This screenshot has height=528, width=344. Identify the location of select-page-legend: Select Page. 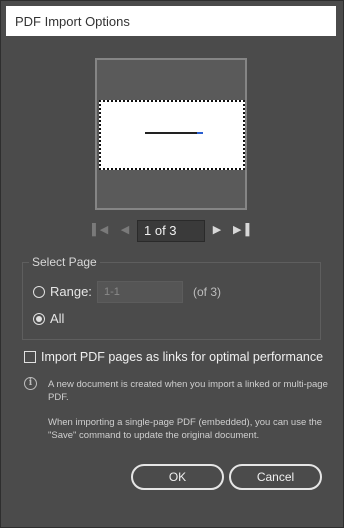
(64, 262).